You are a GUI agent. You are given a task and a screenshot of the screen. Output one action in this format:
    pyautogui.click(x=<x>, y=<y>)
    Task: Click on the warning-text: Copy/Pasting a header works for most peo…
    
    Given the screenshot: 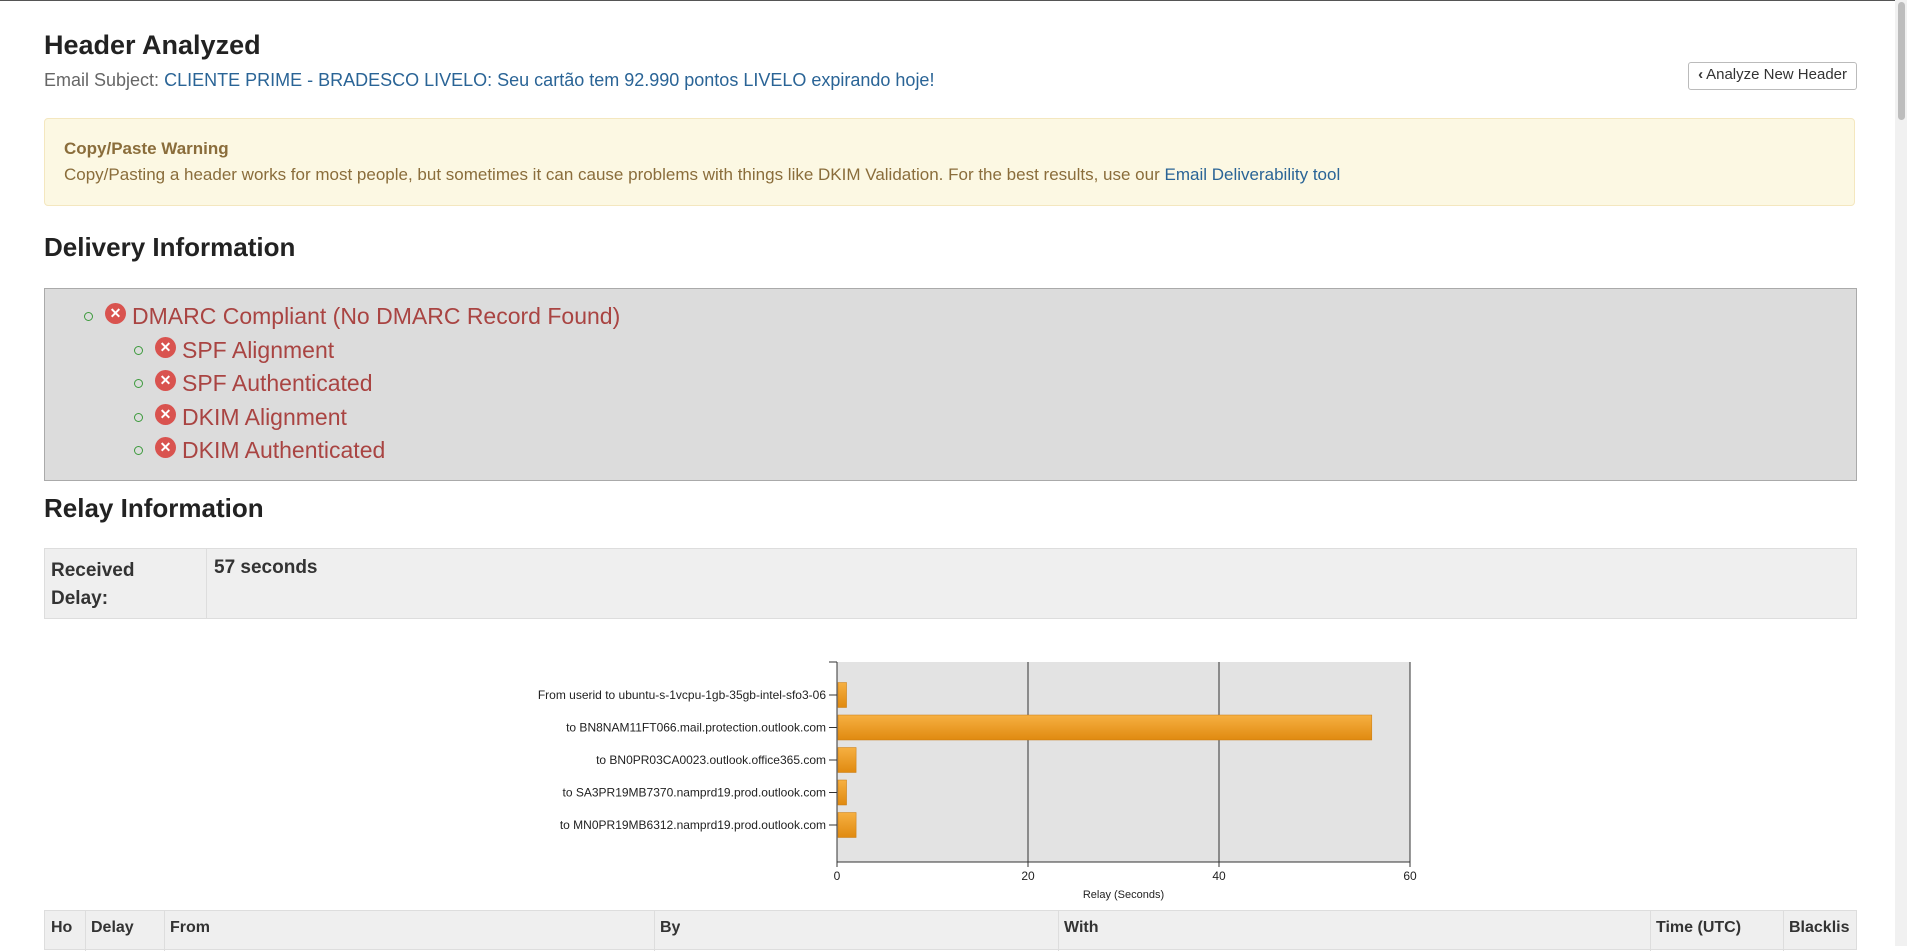 What is the action you would take?
    pyautogui.click(x=949, y=175)
    